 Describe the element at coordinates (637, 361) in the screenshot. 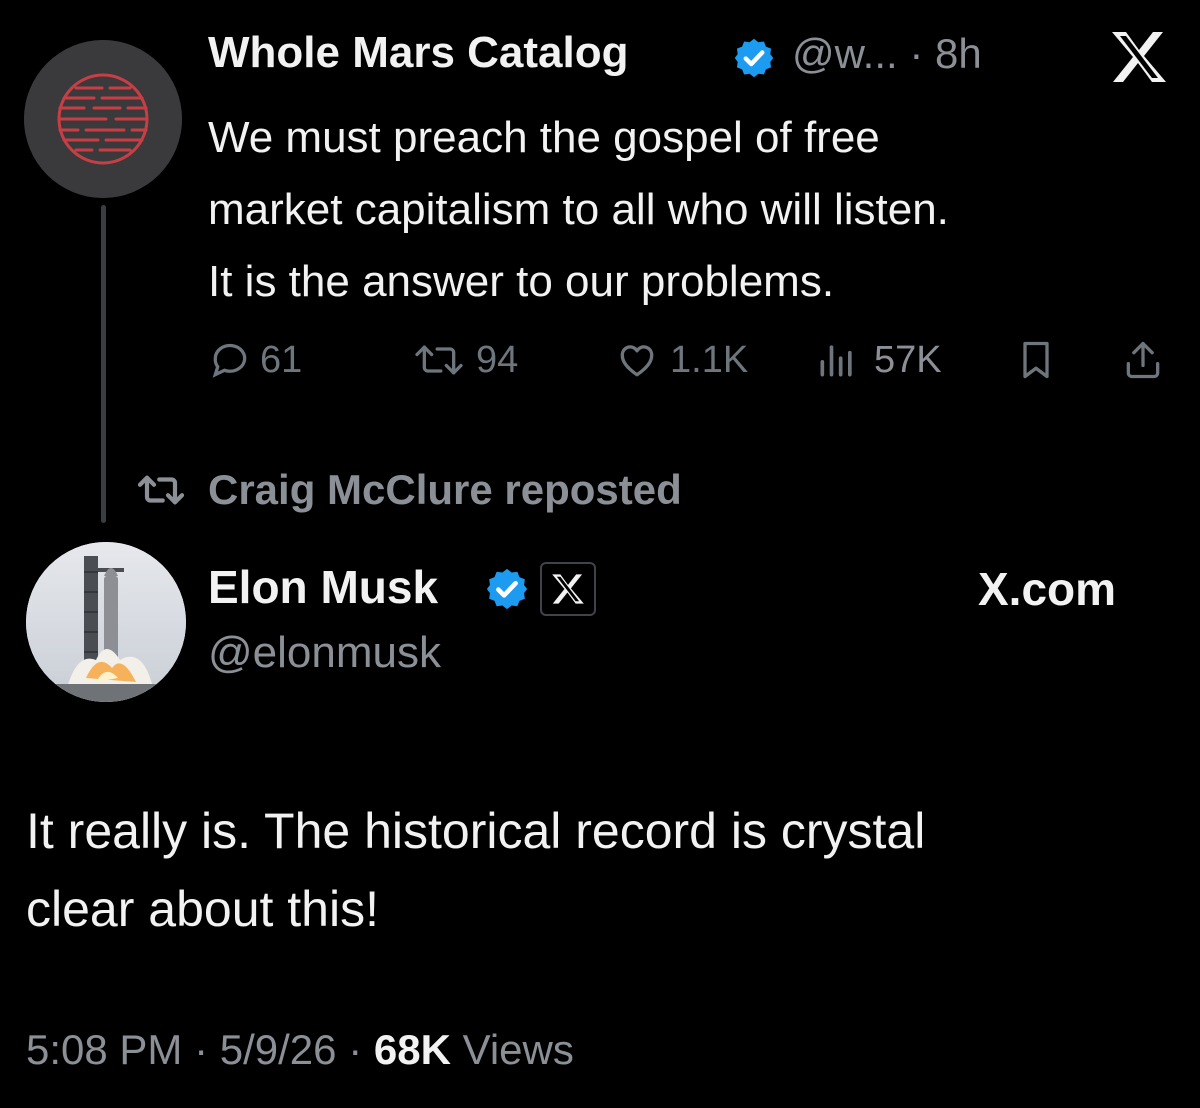

I see `like-icon` at that location.